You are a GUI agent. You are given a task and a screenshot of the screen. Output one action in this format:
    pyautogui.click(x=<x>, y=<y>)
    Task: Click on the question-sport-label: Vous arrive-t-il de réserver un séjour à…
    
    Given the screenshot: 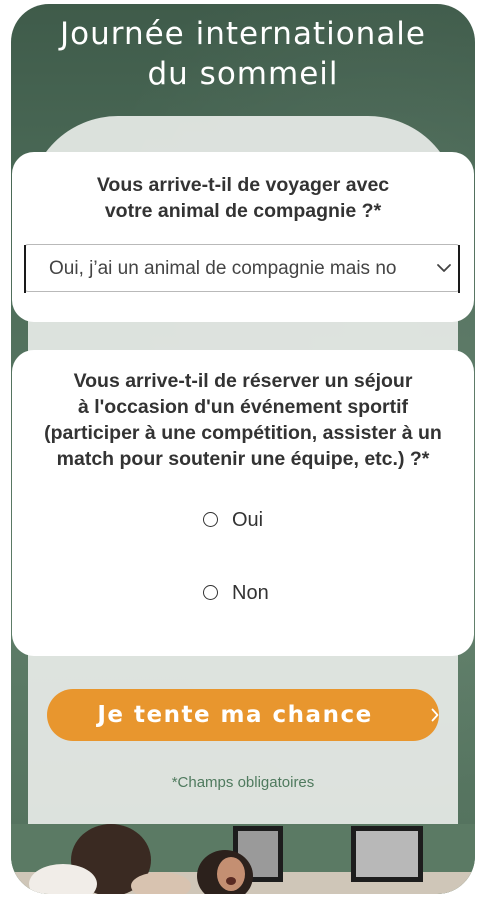 What is the action you would take?
    pyautogui.click(x=243, y=420)
    